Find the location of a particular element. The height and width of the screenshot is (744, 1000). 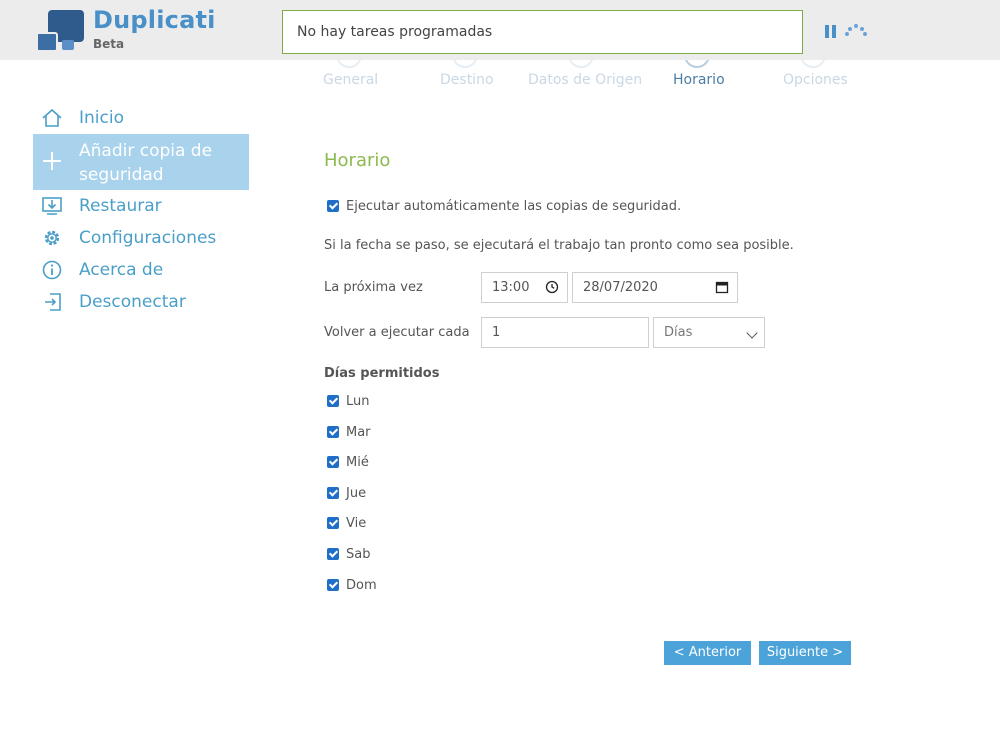

day-label-sab: Sab is located at coordinates (358, 554).